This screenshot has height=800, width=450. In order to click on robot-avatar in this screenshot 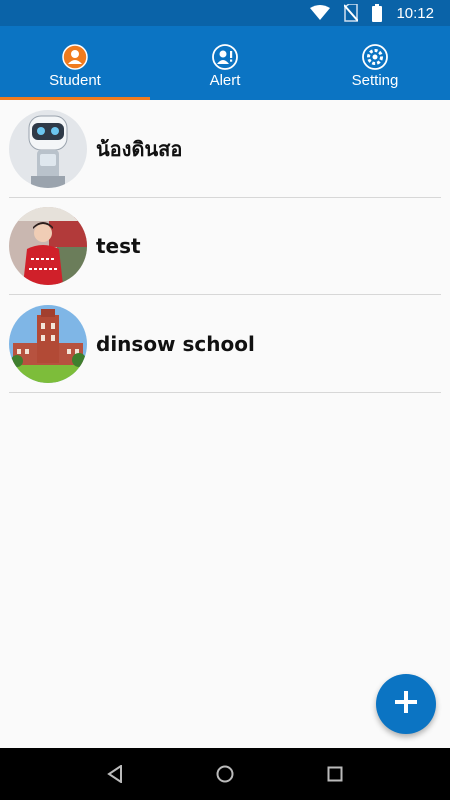, I will do `click(48, 148)`.